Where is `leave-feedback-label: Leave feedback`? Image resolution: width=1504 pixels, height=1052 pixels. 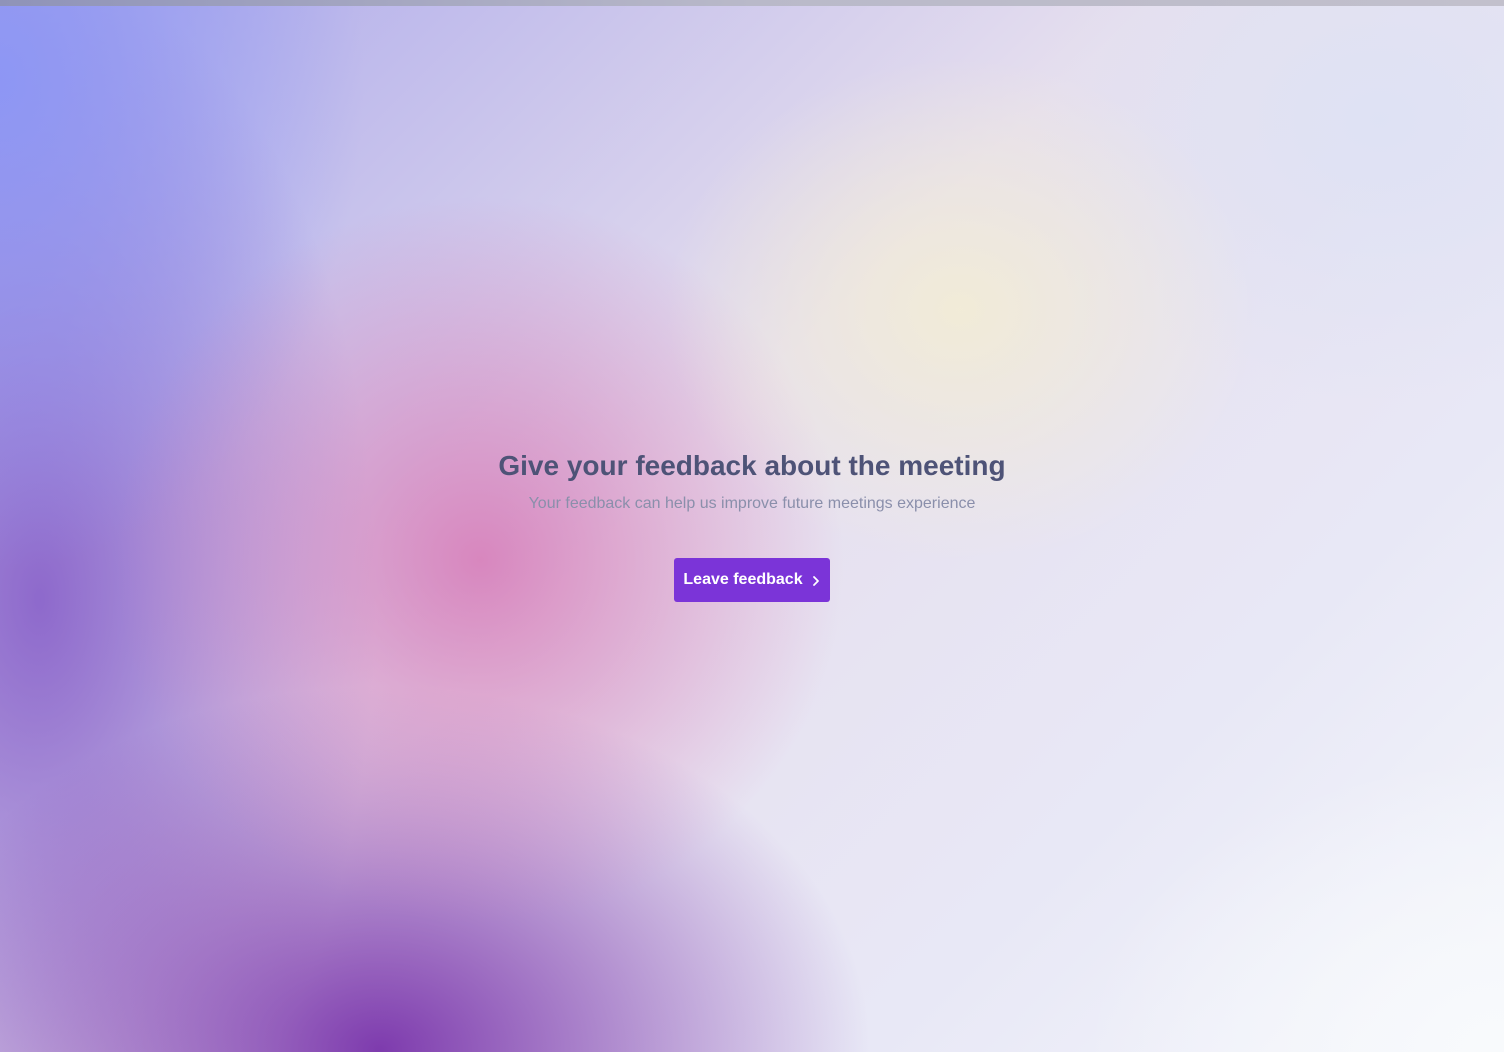
leave-feedback-label: Leave feedback is located at coordinates (743, 579).